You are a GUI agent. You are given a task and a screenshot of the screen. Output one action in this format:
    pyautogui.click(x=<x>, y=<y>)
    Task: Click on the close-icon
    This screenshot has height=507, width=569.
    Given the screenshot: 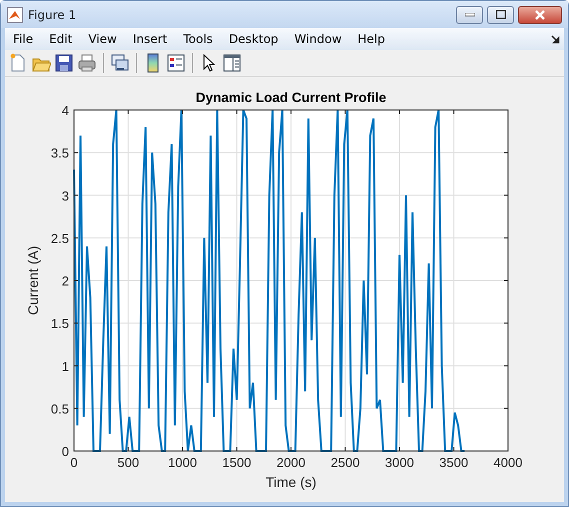 What is the action you would take?
    pyautogui.click(x=540, y=15)
    